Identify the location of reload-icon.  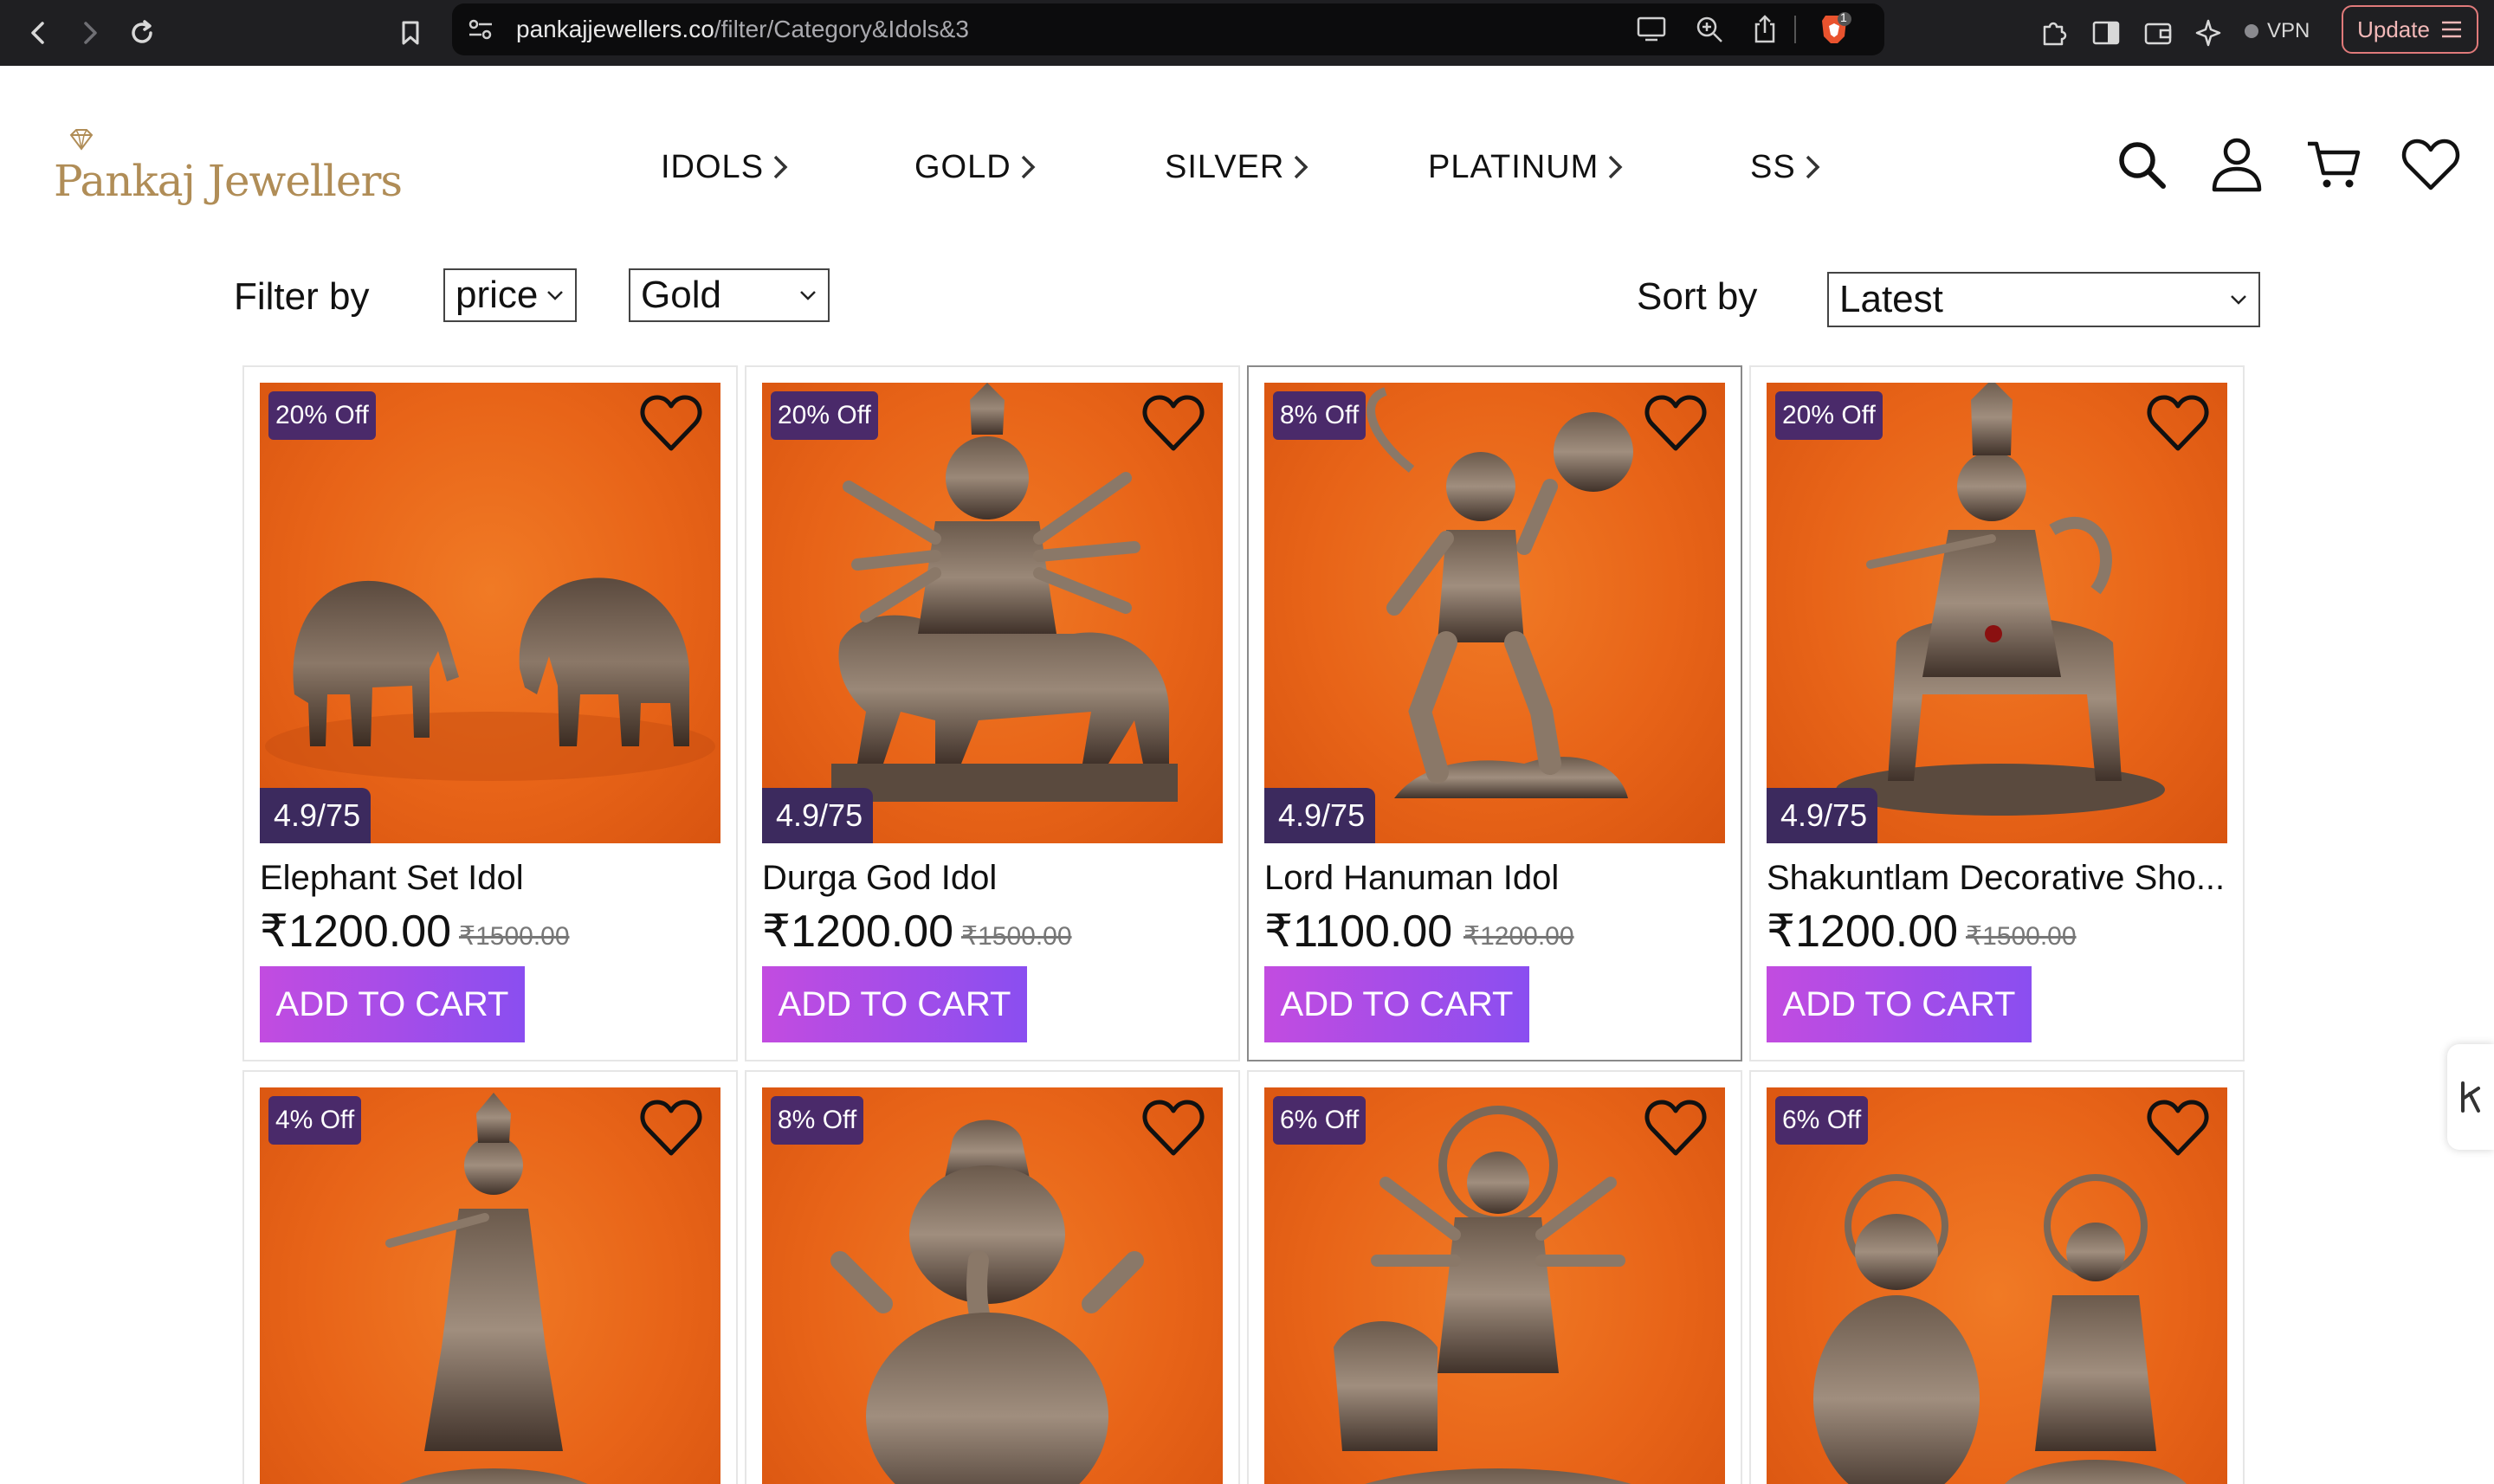
(142, 33).